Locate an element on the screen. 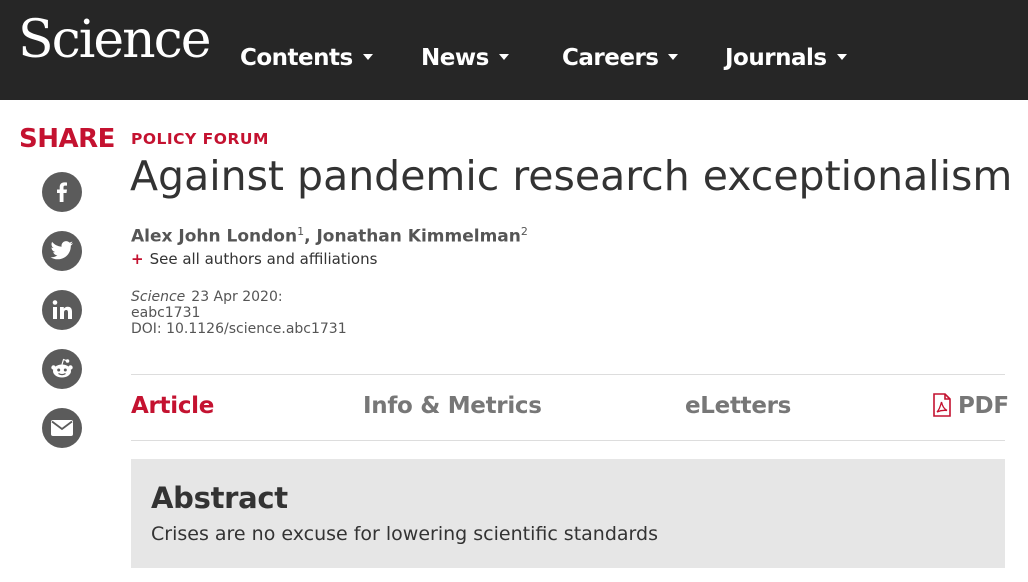 This screenshot has width=1028, height=582. nav-contents: Contents is located at coordinates (306, 58).